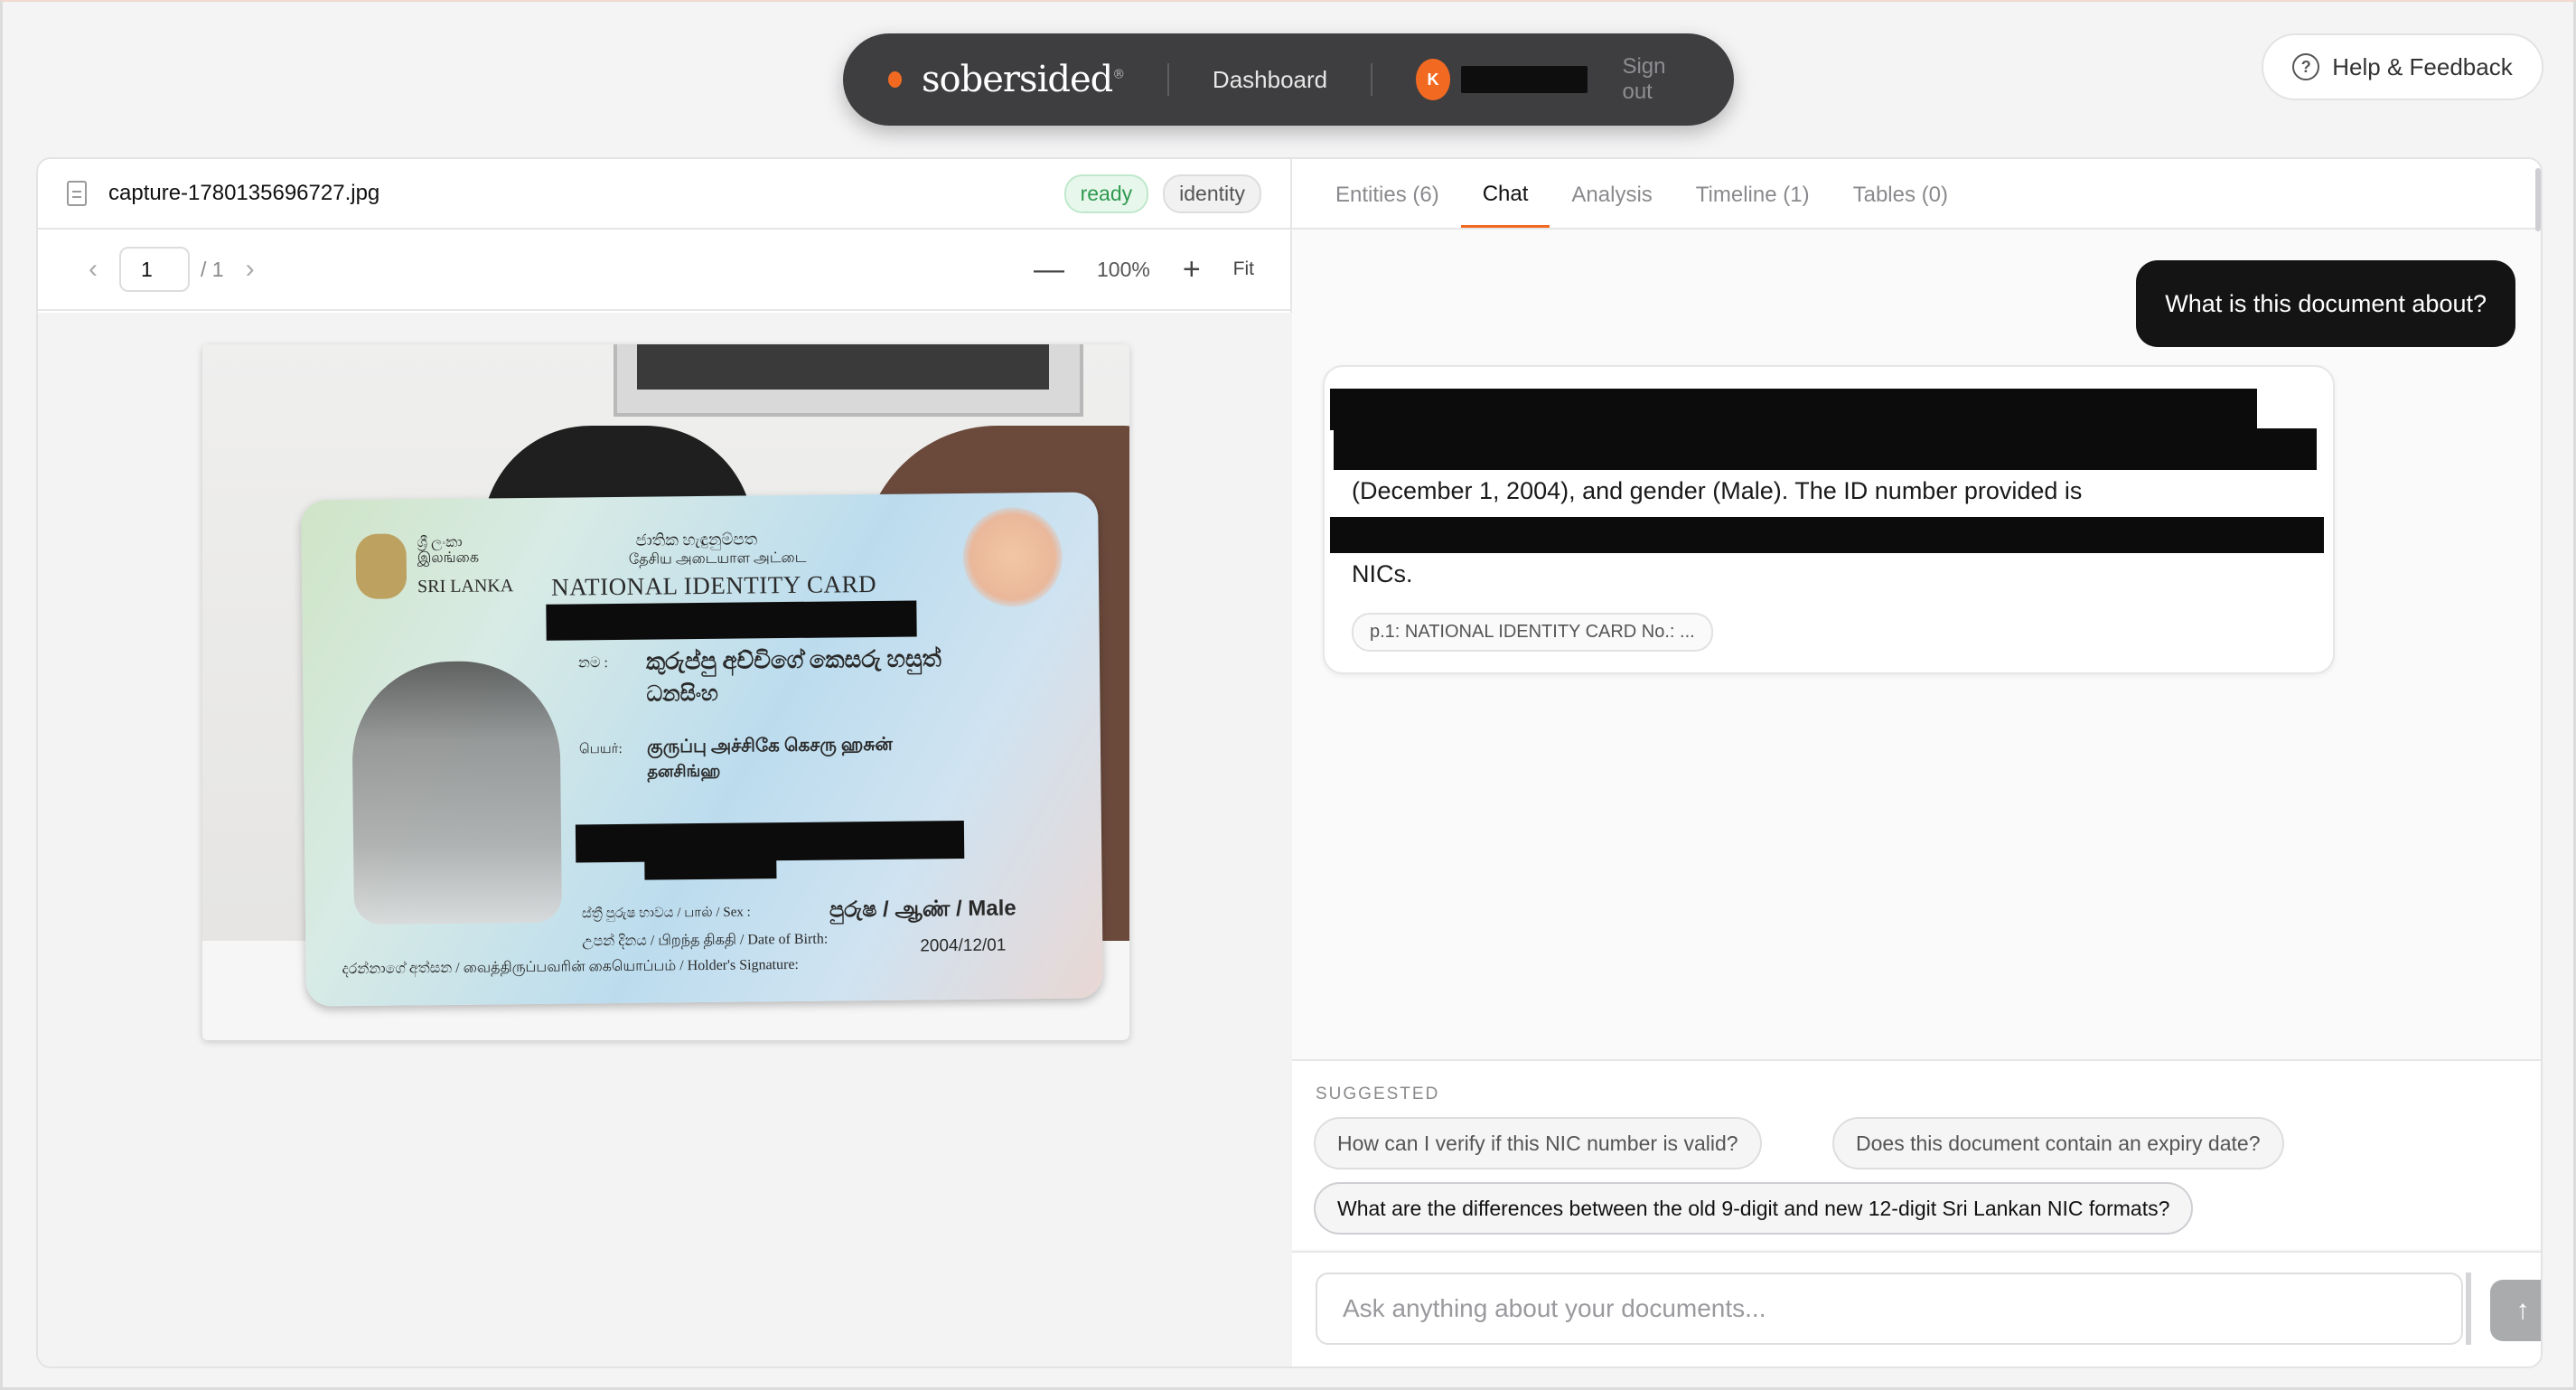 This screenshot has height=1390, width=2576. What do you see at coordinates (664, 194) in the screenshot?
I see `file-header: capture-1780135696727.jpg ready identity` at bounding box center [664, 194].